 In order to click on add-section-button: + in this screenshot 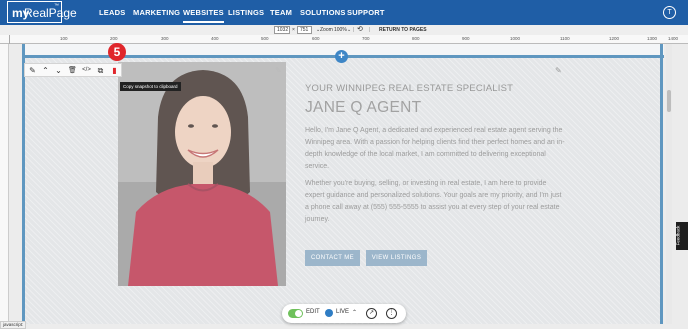, I will do `click(341, 56)`.